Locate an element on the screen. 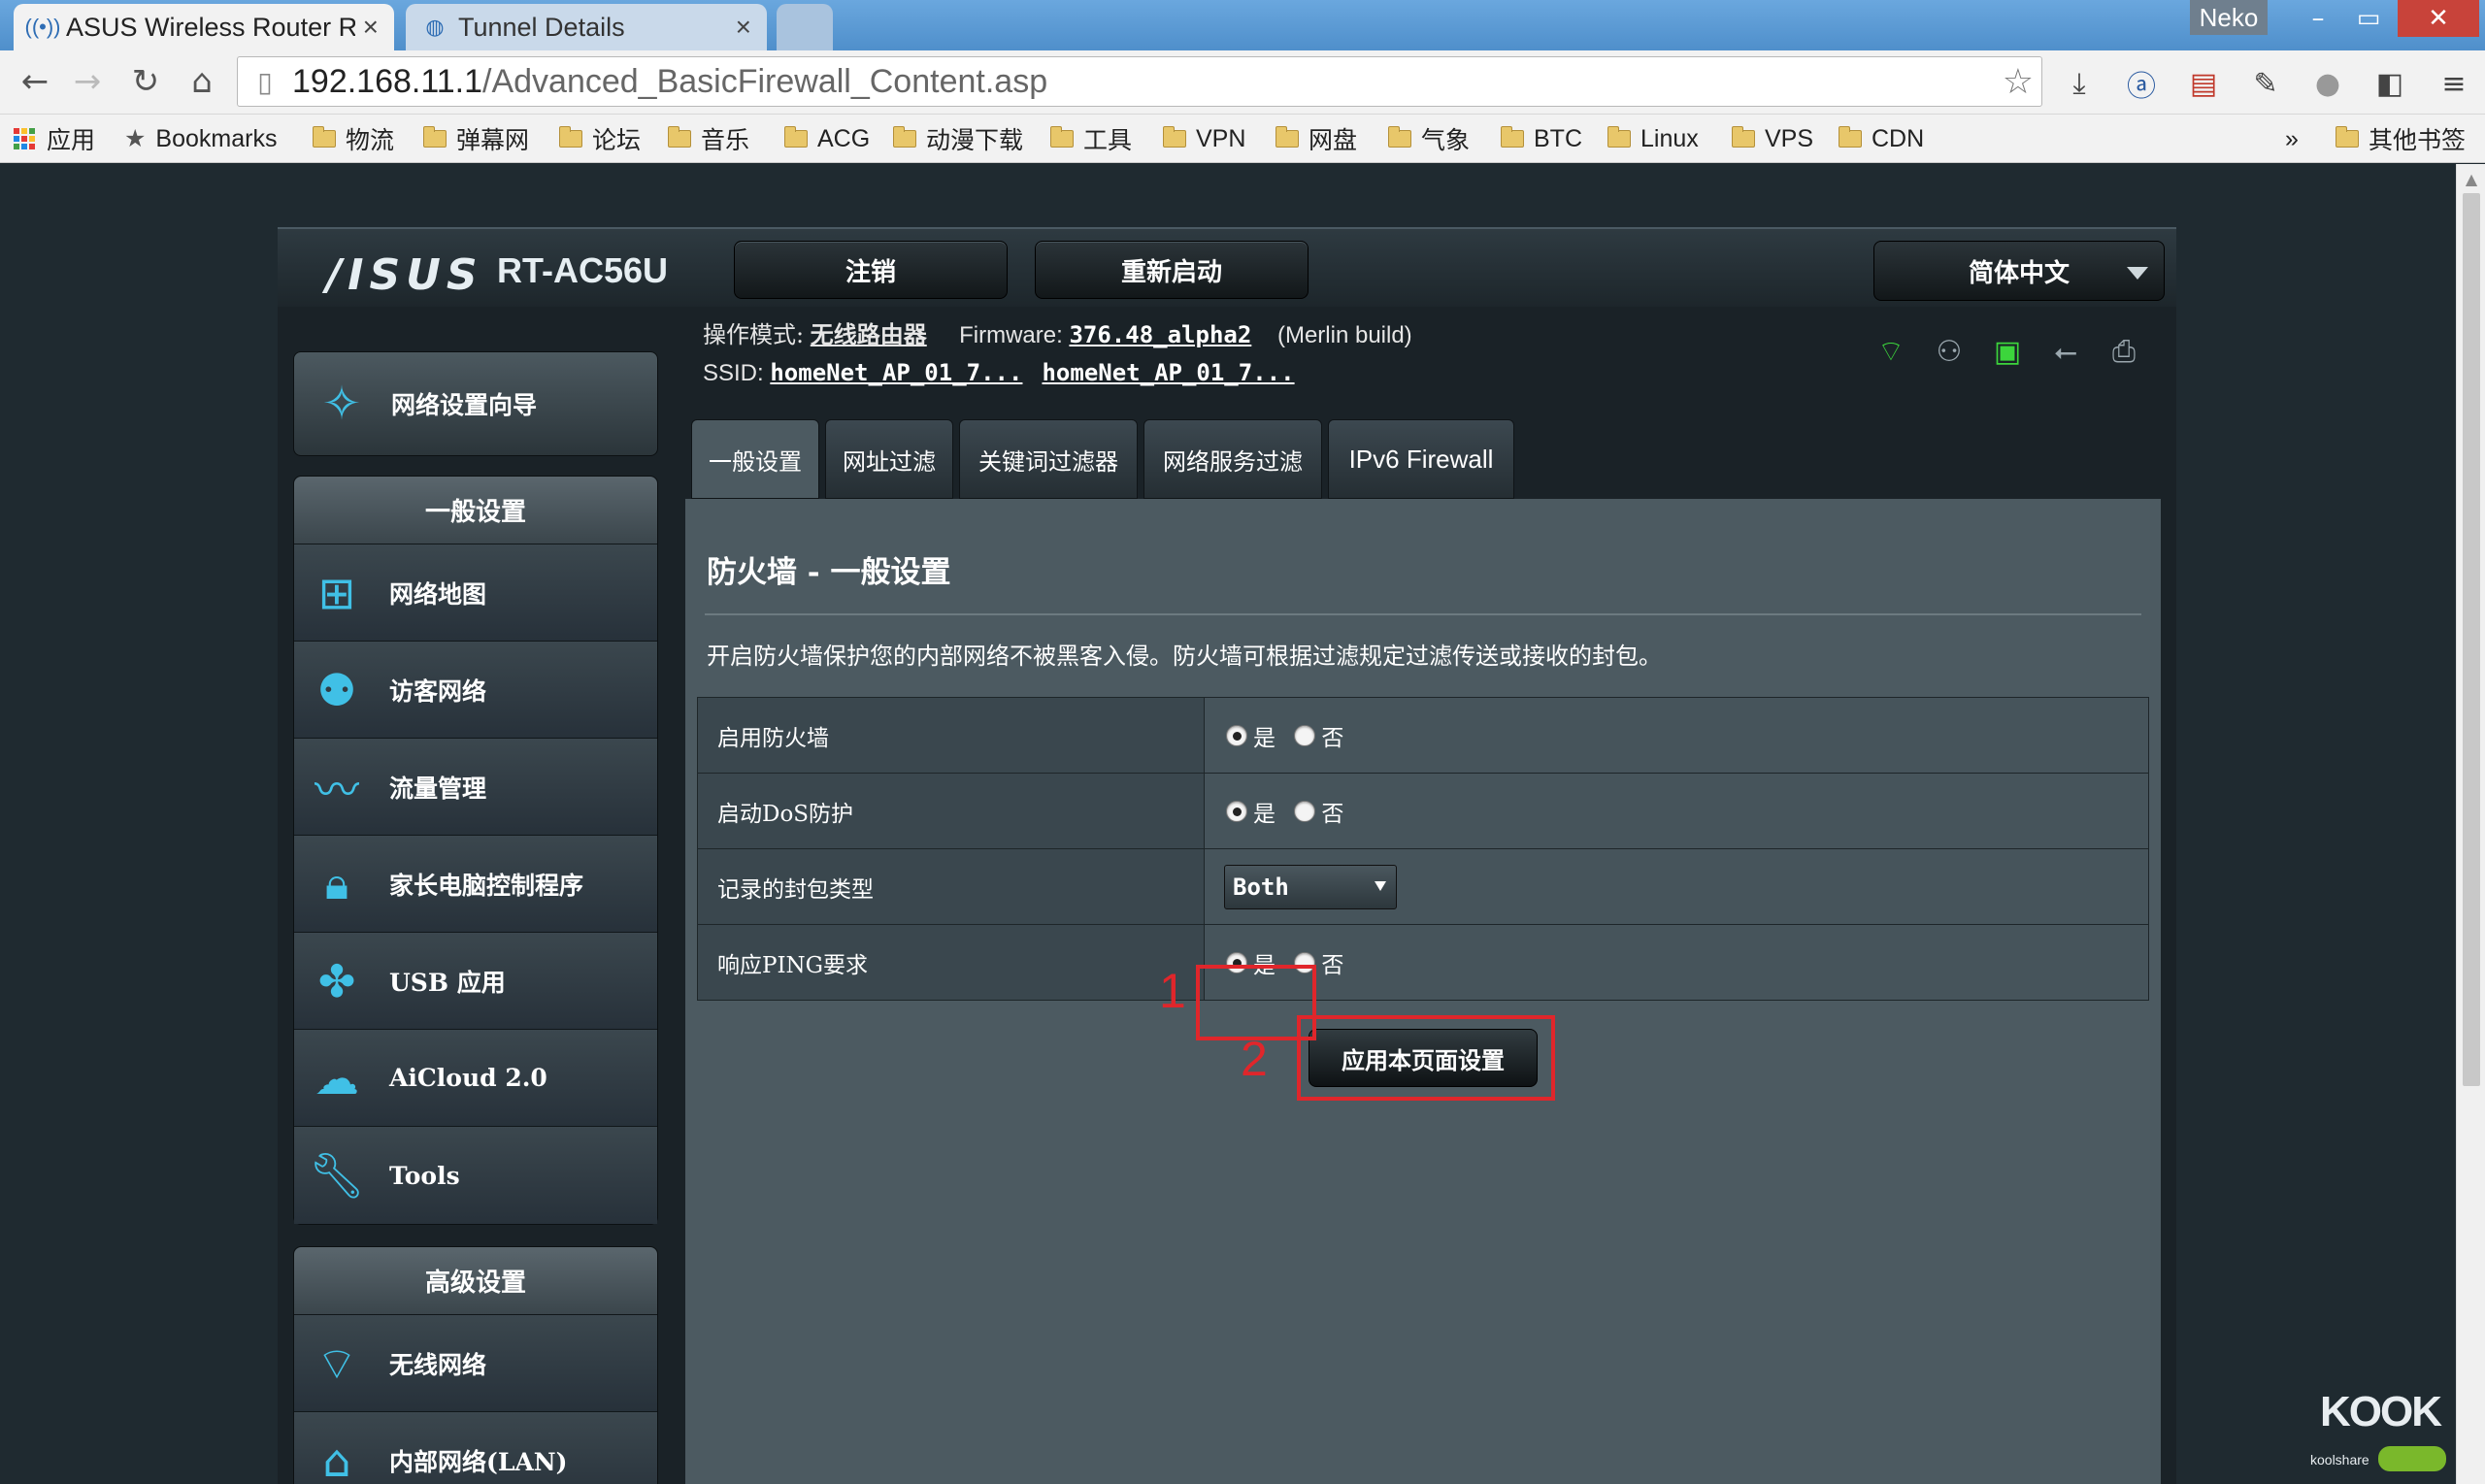 The height and width of the screenshot is (1484, 2485). bookmark-folder: 论坛 is located at coordinates (600, 138).